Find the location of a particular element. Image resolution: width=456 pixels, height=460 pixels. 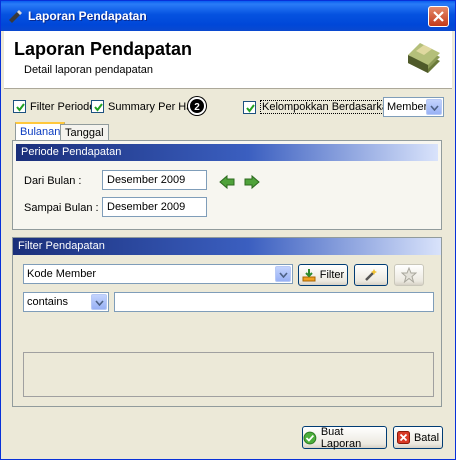

cancel-x-icon is located at coordinates (403, 437).